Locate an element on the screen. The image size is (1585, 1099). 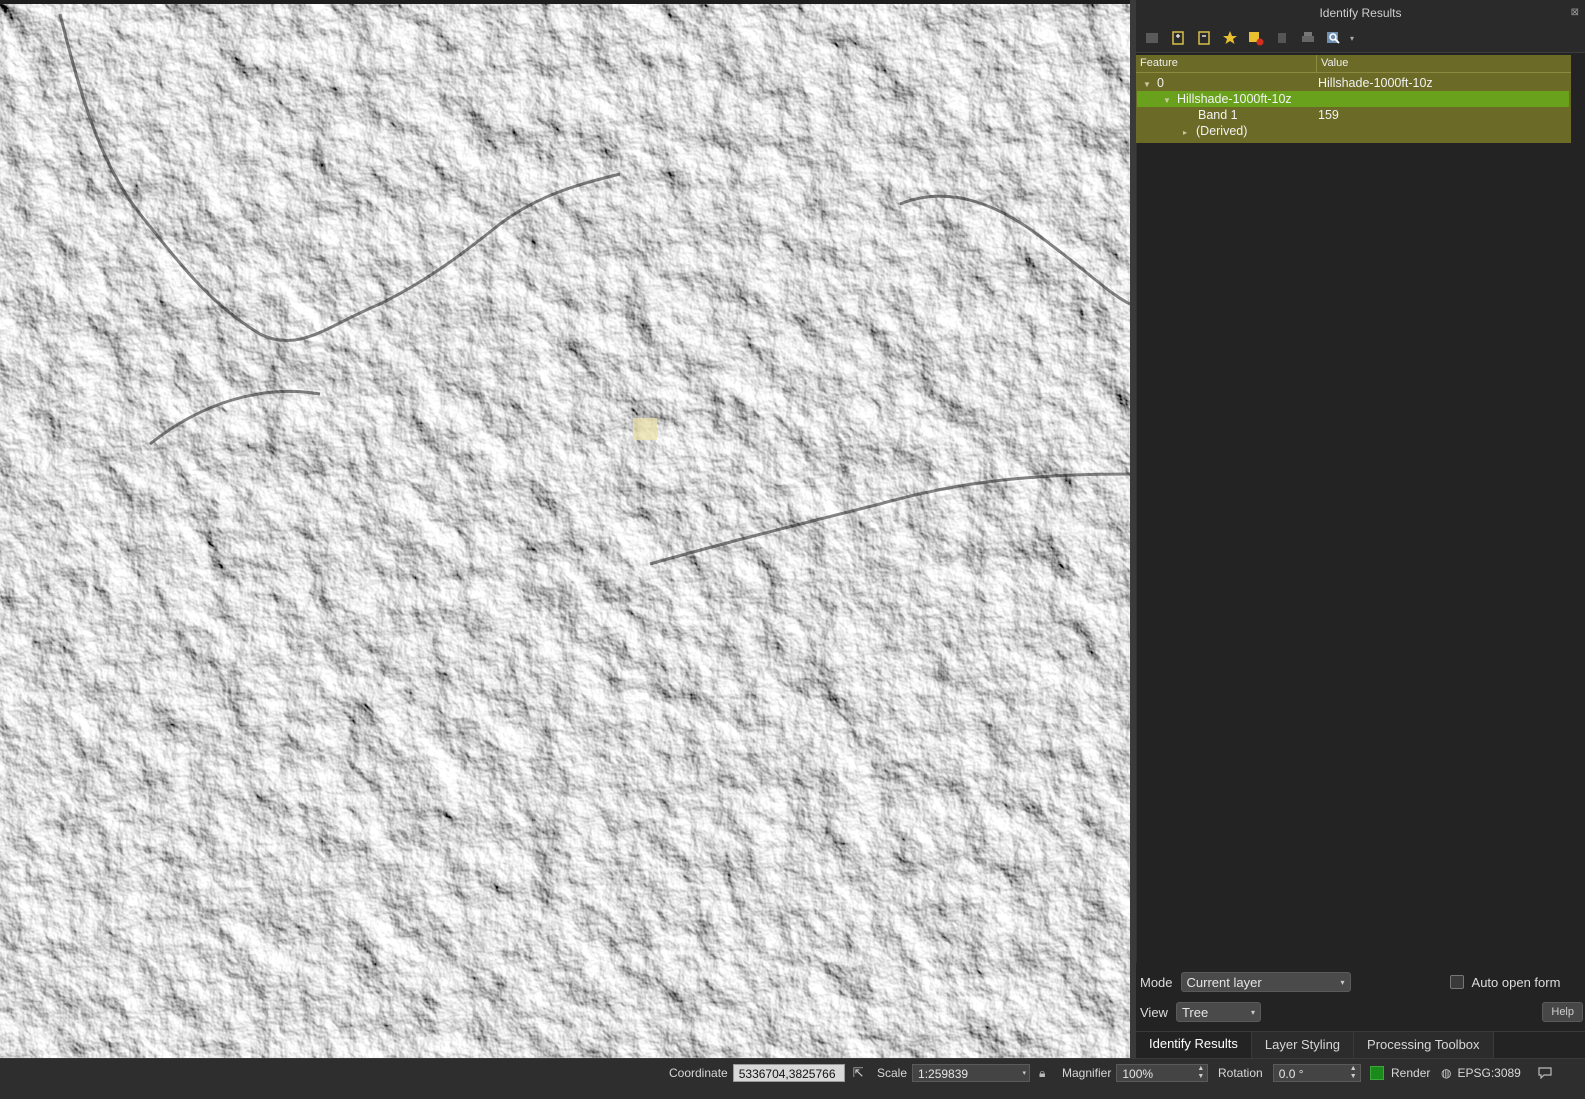
render-label: Render is located at coordinates (1411, 1073).